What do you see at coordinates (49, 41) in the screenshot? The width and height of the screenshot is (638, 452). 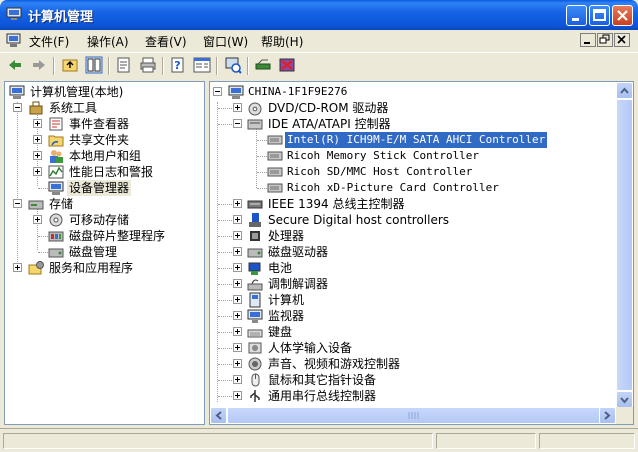 I see `menu-file: 文件(F)` at bounding box center [49, 41].